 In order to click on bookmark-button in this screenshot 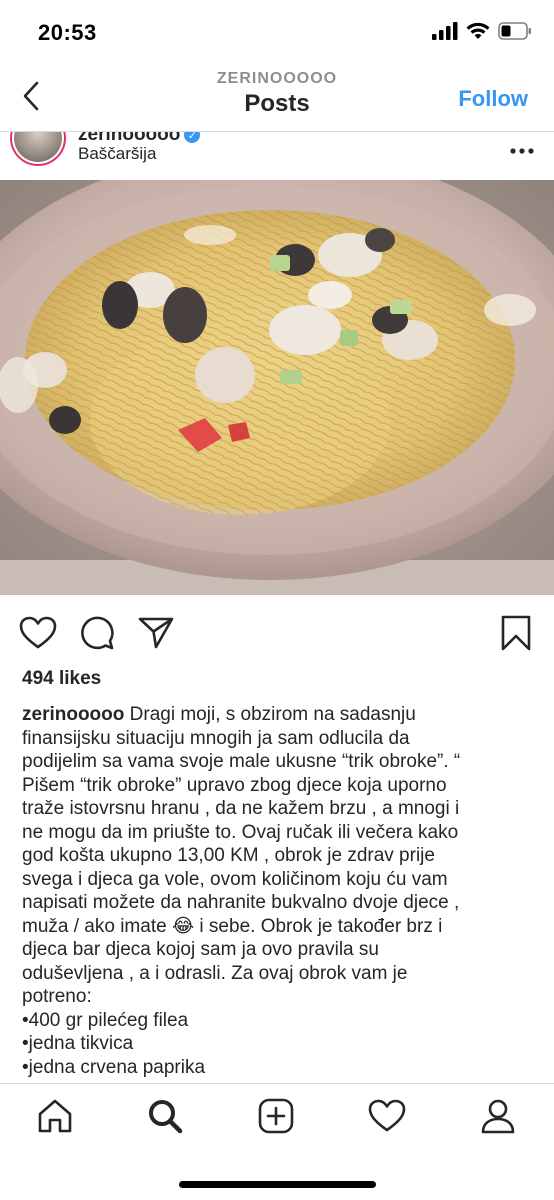, I will do `click(516, 633)`.